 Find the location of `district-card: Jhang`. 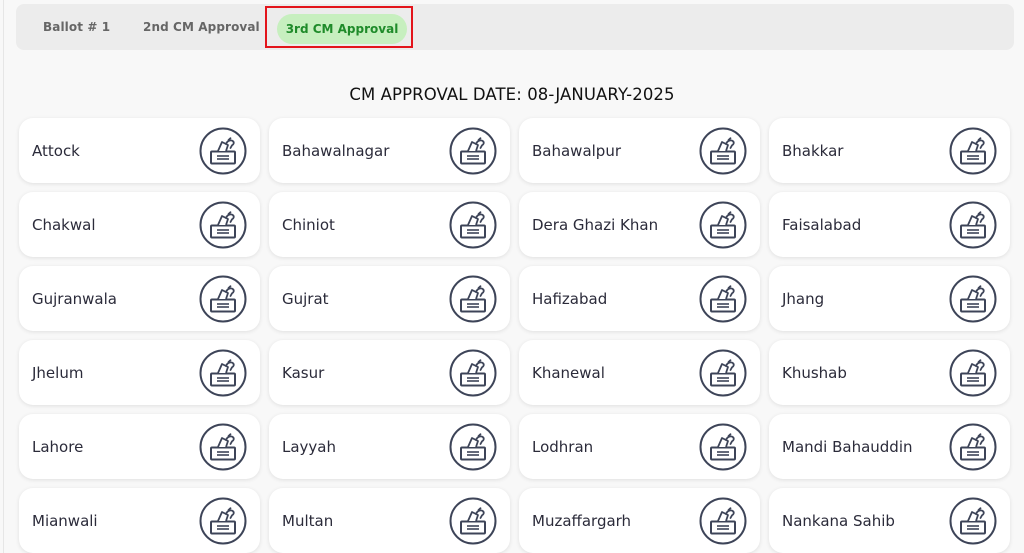

district-card: Jhang is located at coordinates (889, 298).